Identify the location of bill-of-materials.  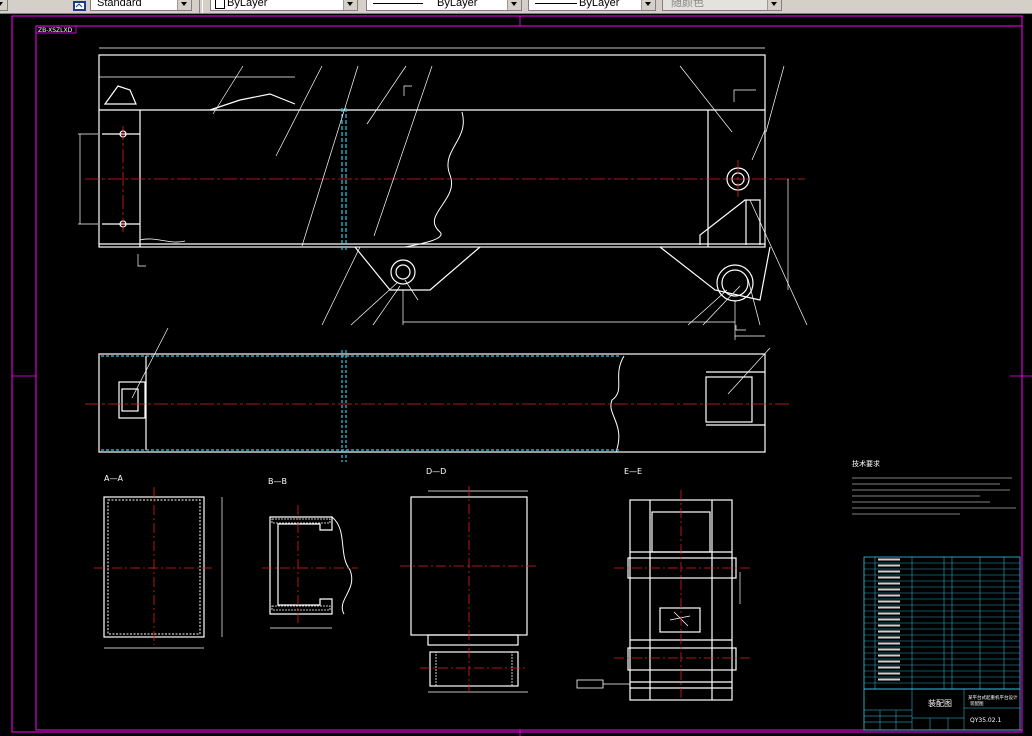
(942, 623).